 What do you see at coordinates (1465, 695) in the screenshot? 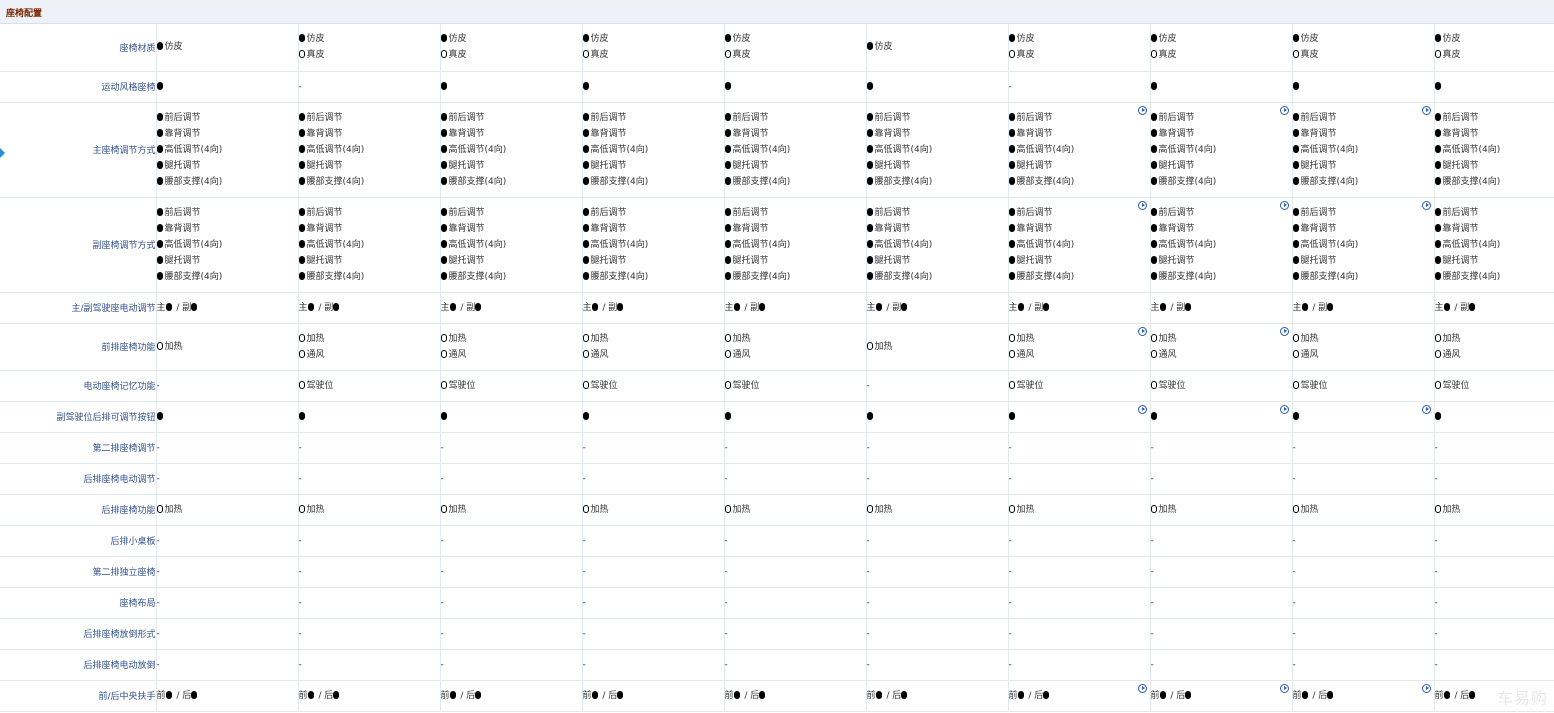
I see `cell-prefix: 后` at bounding box center [1465, 695].